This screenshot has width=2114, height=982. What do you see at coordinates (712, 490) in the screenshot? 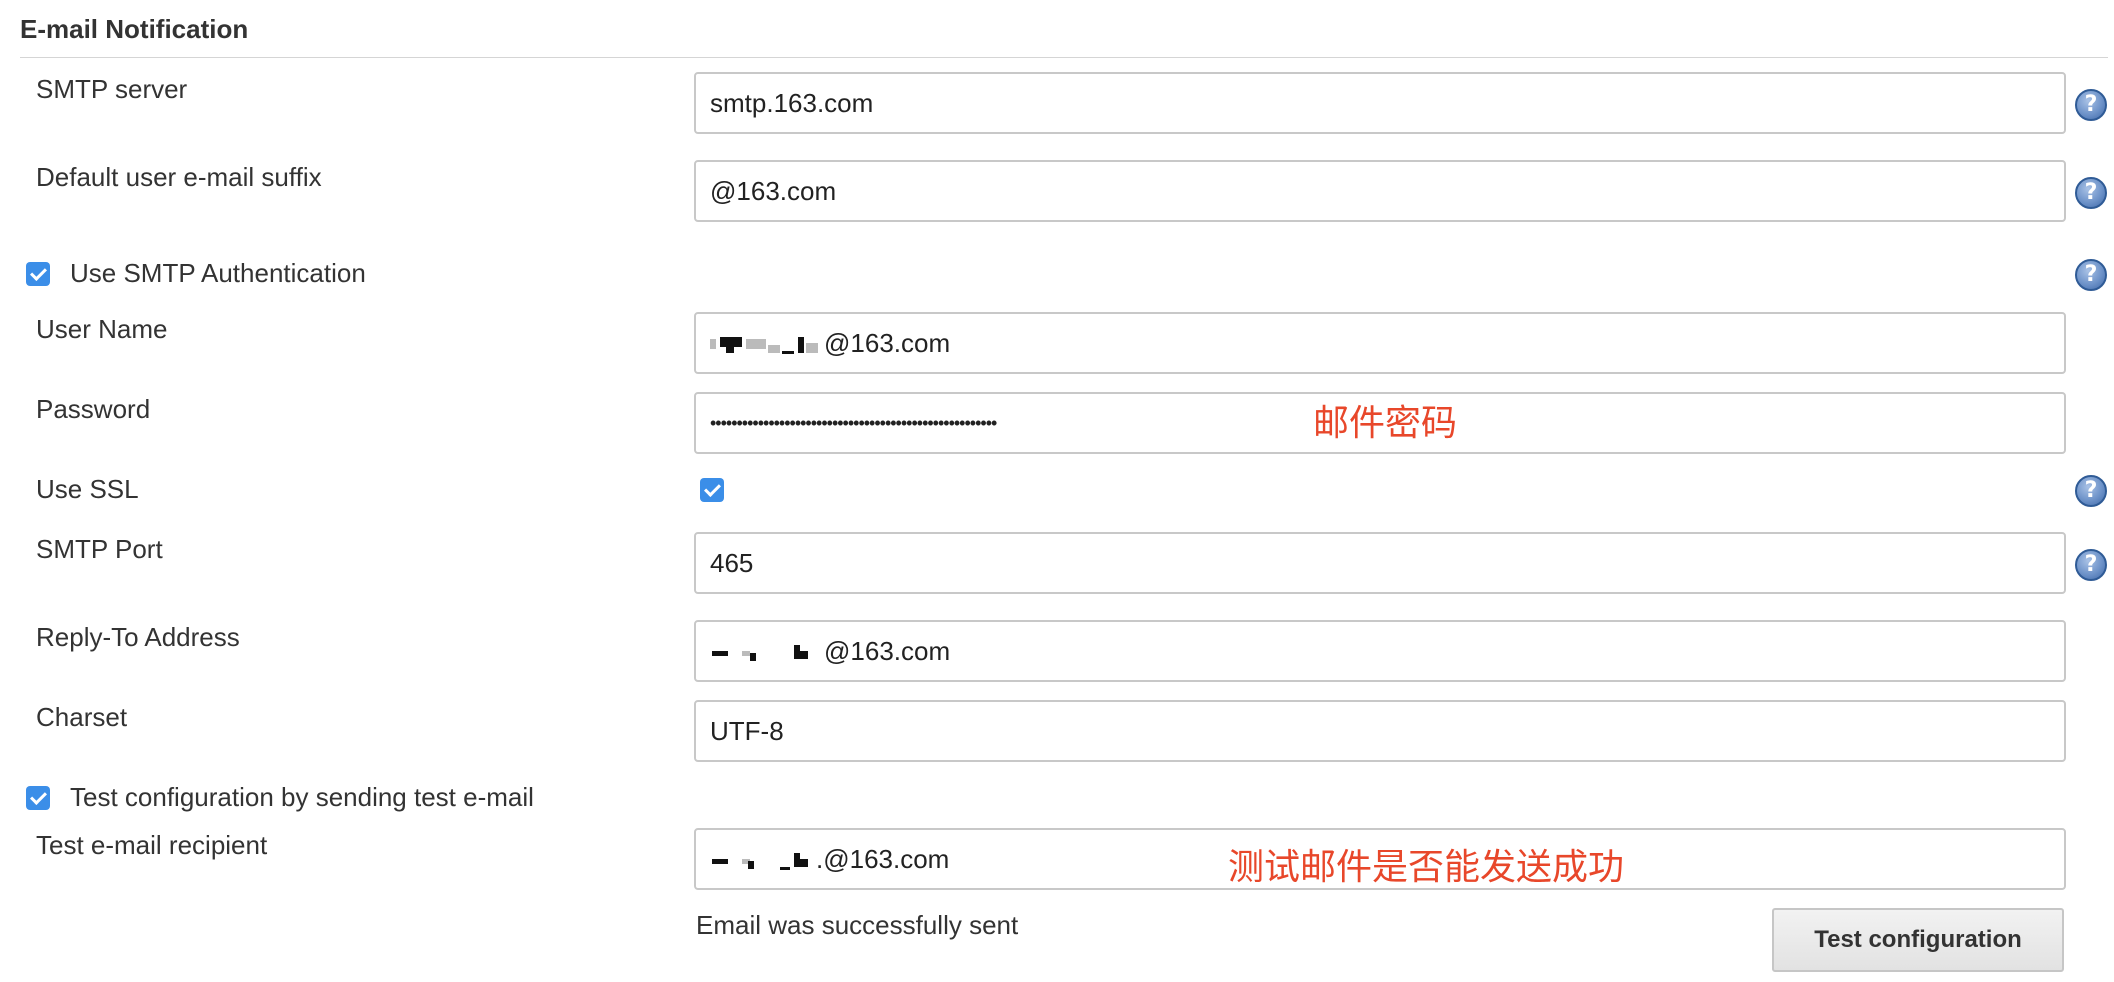
I see `use-ssl-checkbox` at bounding box center [712, 490].